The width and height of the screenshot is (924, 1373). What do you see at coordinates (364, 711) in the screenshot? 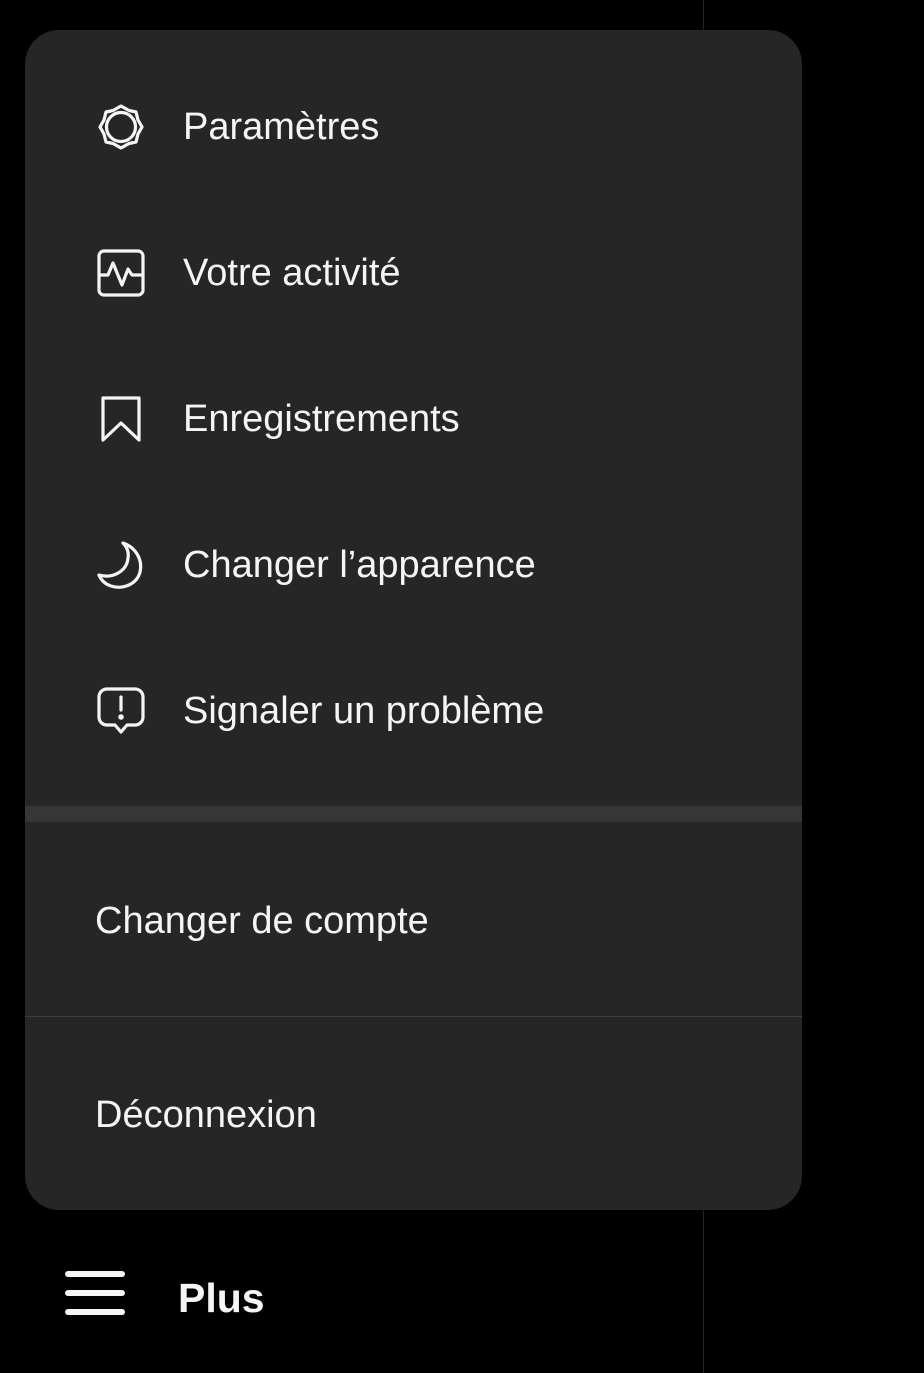
I see `menu-item-label: Signaler un problème` at bounding box center [364, 711].